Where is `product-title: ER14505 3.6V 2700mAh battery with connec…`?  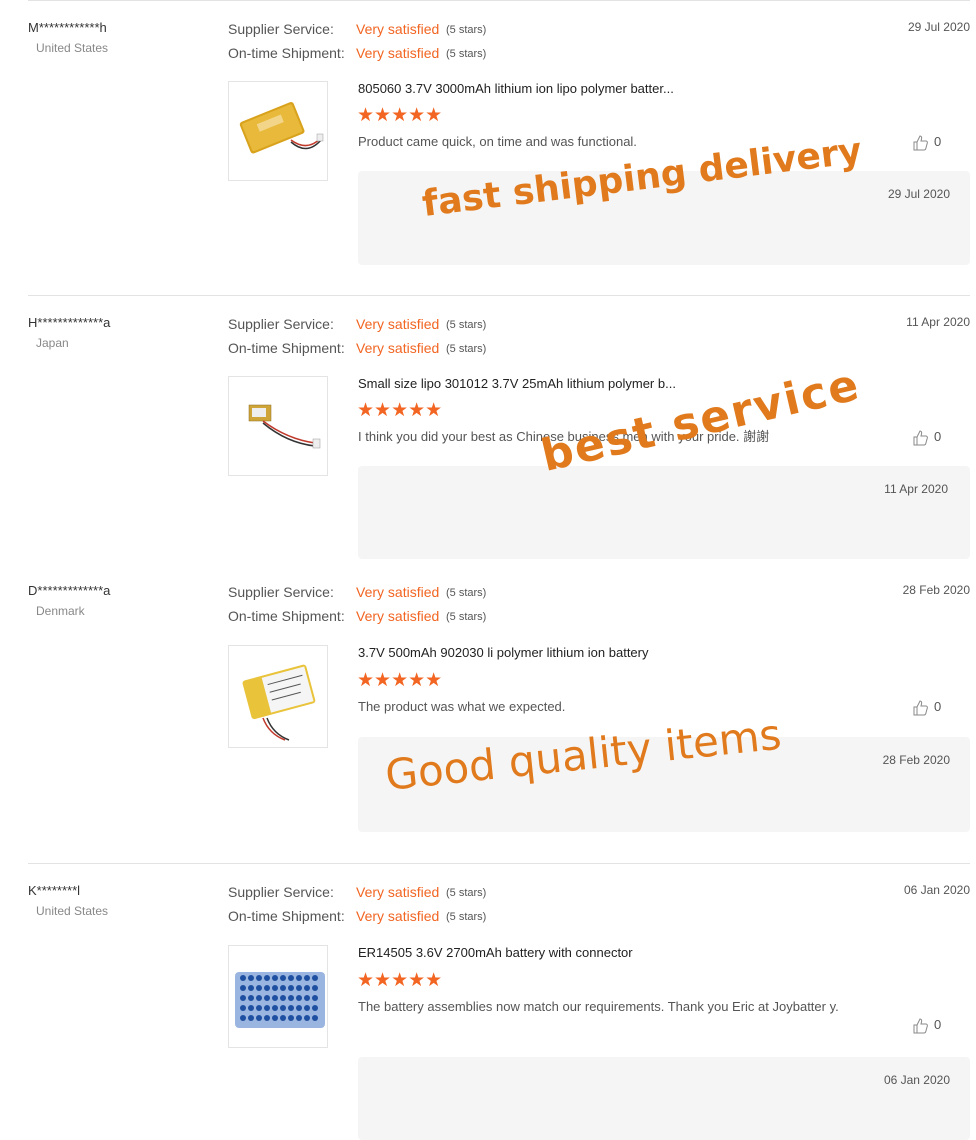 product-title: ER14505 3.6V 2700mAh battery with connec… is located at coordinates (495, 952).